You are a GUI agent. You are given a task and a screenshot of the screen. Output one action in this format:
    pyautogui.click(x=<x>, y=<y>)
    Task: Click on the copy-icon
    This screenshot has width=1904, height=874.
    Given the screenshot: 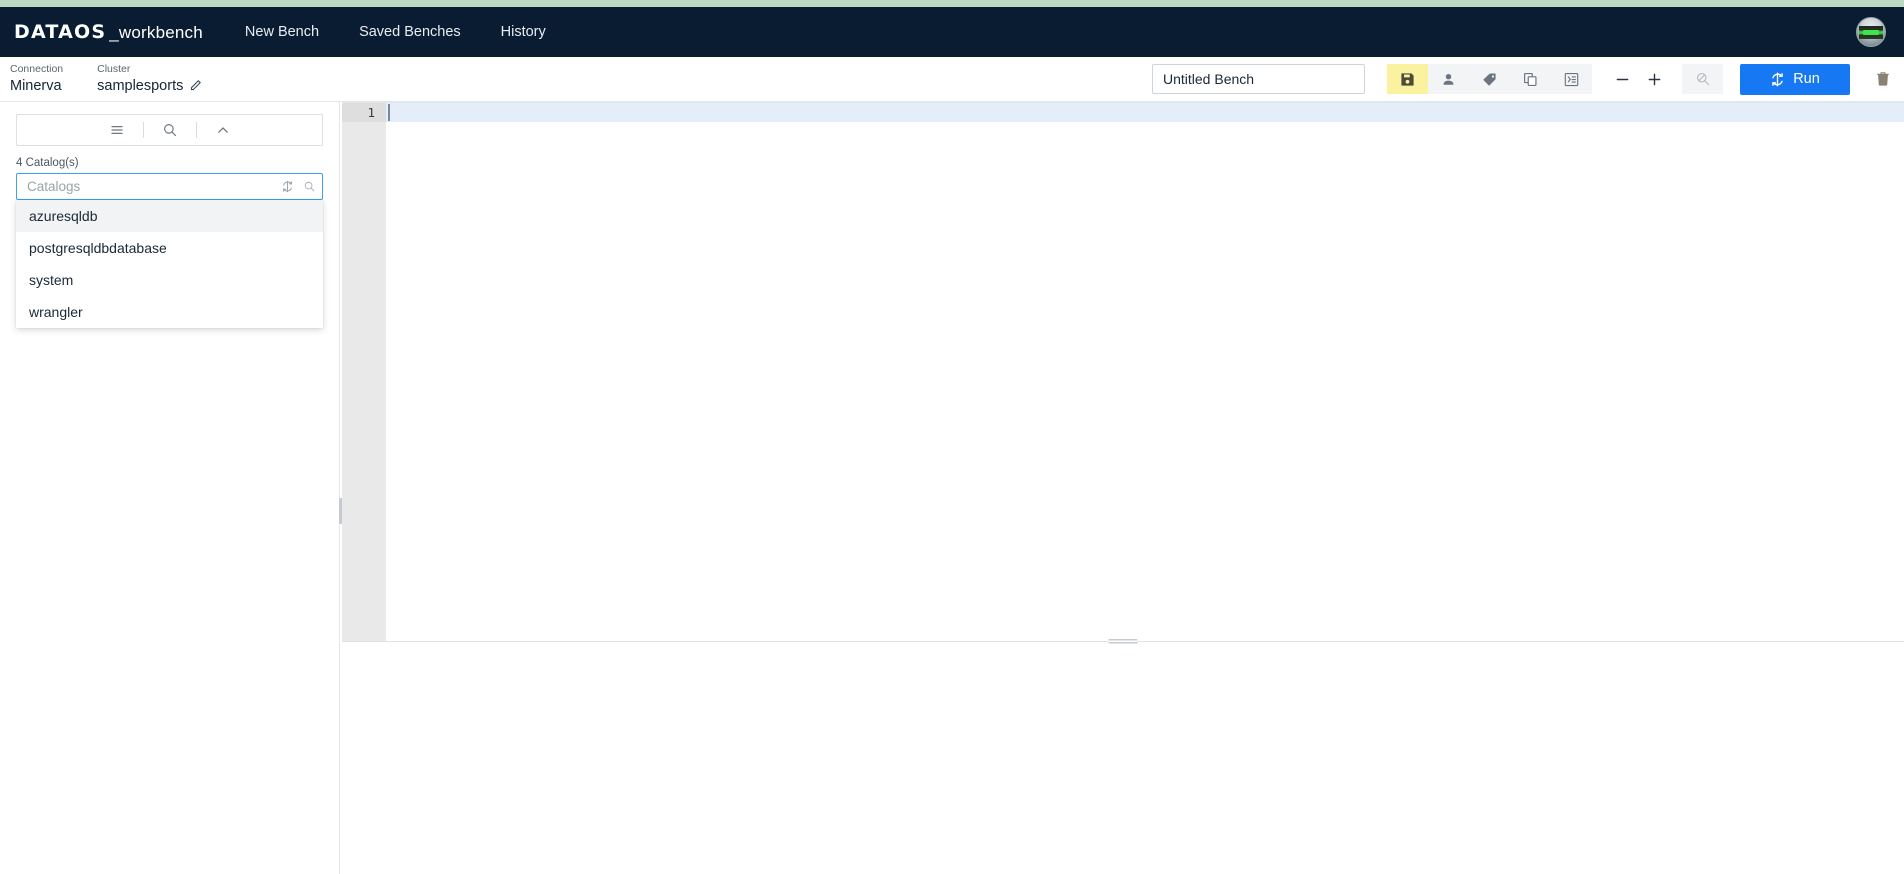 What is the action you would take?
    pyautogui.click(x=1530, y=79)
    